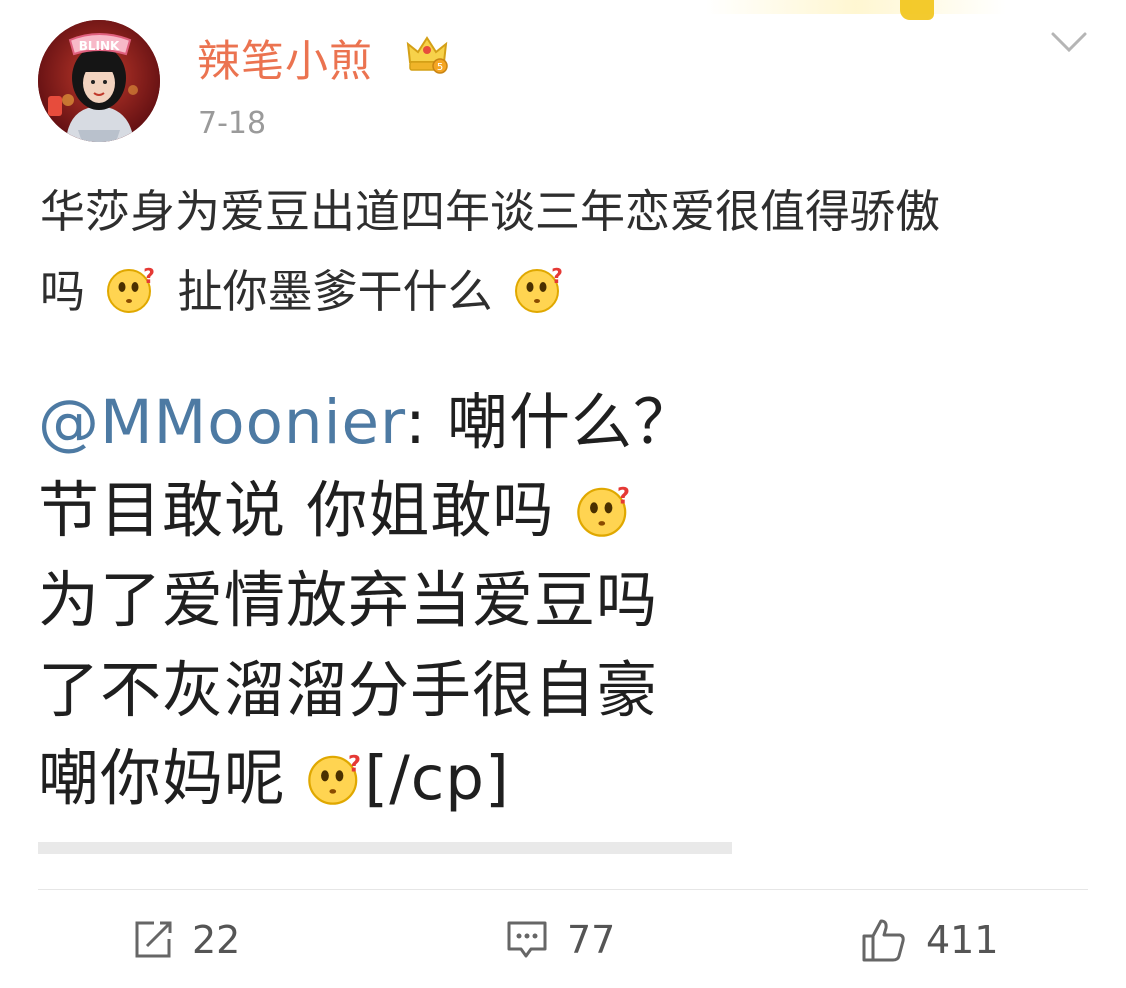  Describe the element at coordinates (99, 81) in the screenshot. I see `avatar: BLINK` at that location.